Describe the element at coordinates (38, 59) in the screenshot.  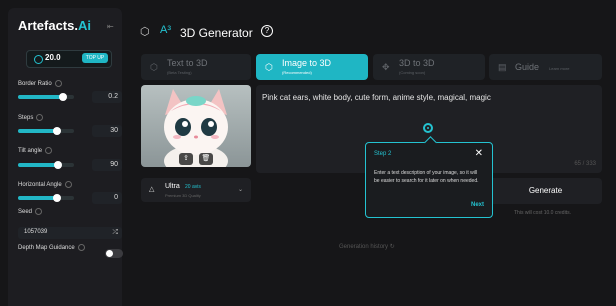
I see `credit-coin-icon` at that location.